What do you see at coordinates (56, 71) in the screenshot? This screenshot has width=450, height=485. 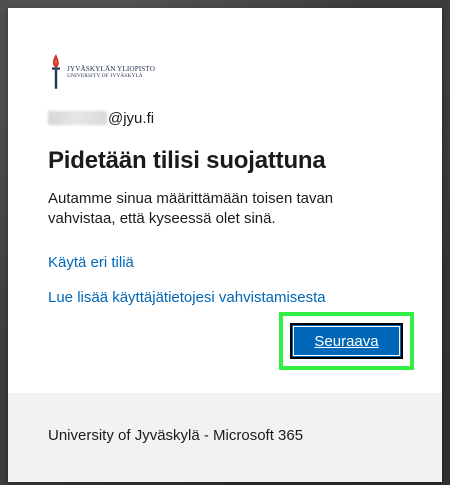 I see `torch-logo-icon` at bounding box center [56, 71].